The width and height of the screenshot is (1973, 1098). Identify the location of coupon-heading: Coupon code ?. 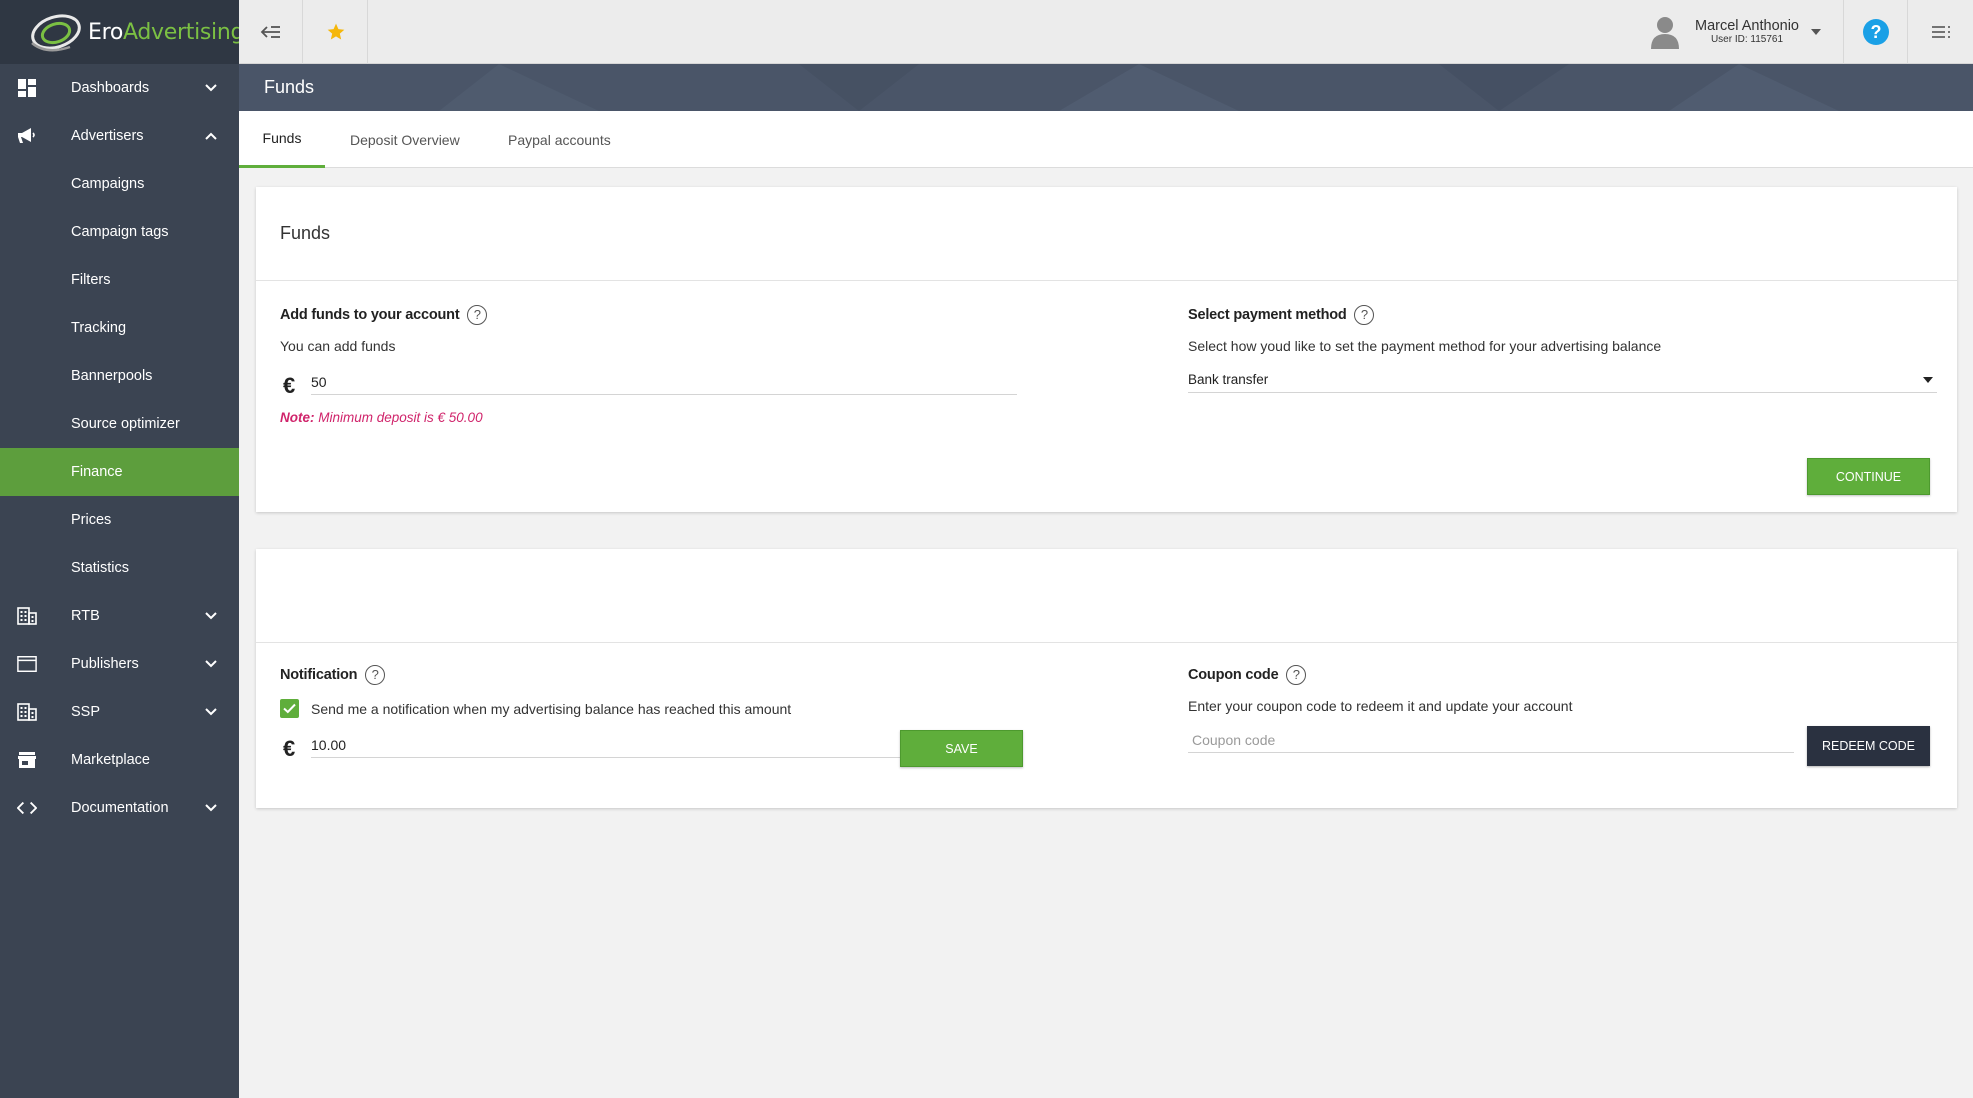
(1247, 675).